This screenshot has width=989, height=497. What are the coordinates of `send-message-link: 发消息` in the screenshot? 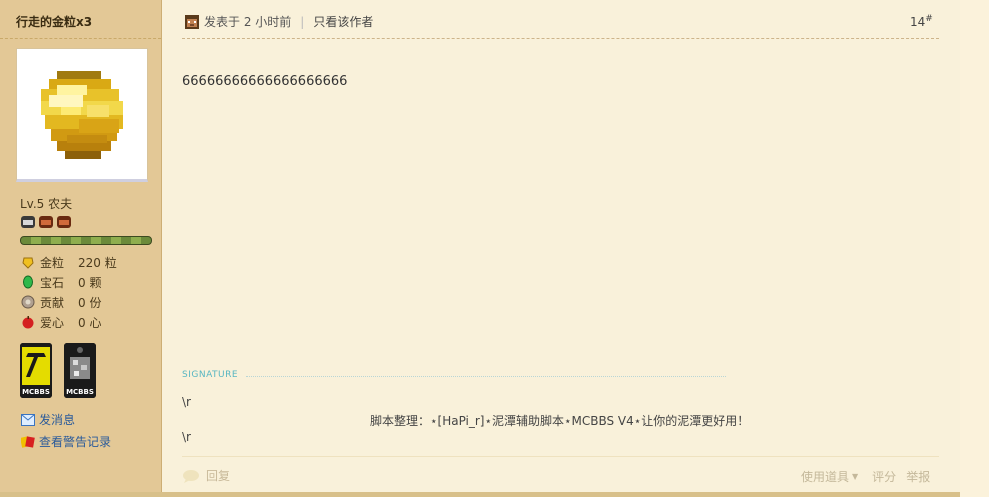 It's located at (48, 419).